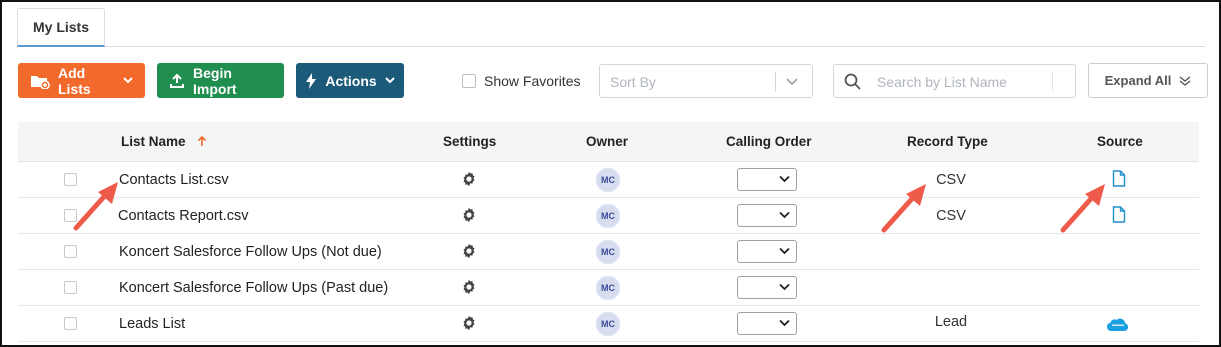 The image size is (1221, 347). What do you see at coordinates (177, 80) in the screenshot?
I see `upload-icon` at bounding box center [177, 80].